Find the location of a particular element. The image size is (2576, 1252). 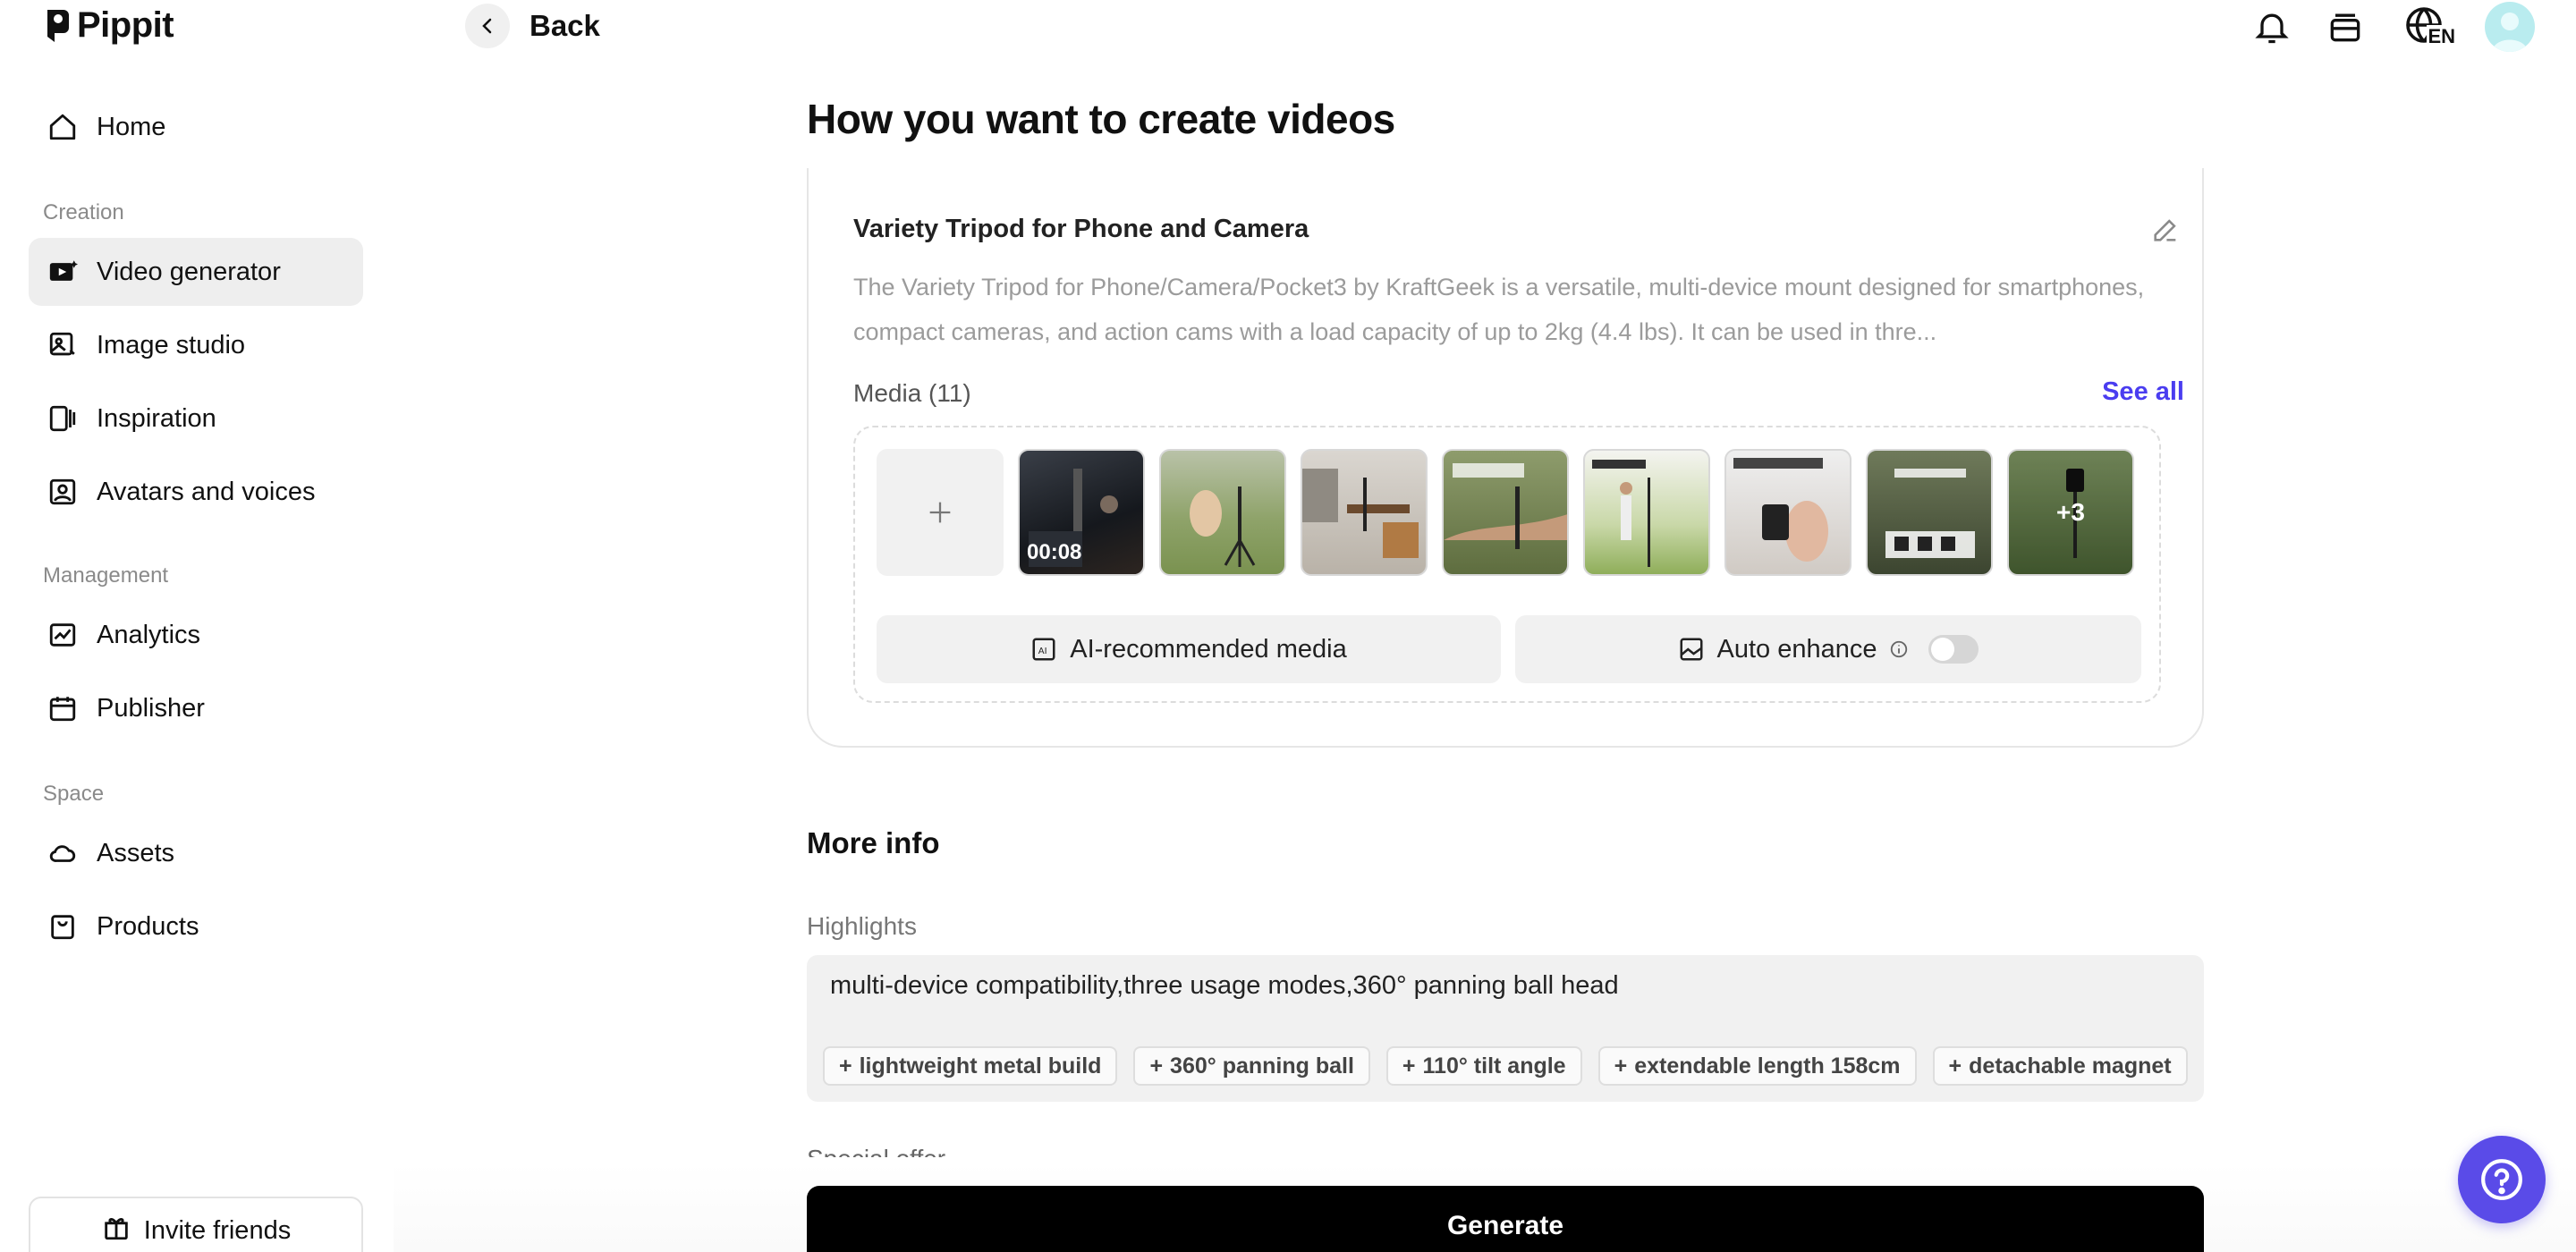

help-question-icon is located at coordinates (2501, 1179).